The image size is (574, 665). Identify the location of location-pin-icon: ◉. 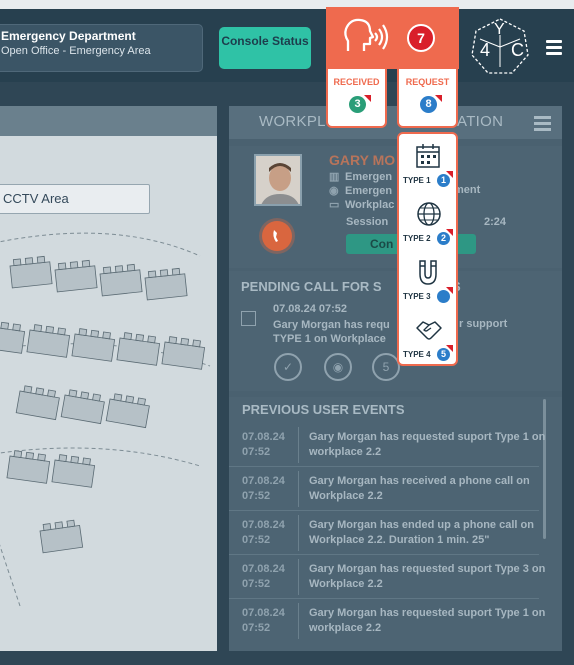
(334, 191).